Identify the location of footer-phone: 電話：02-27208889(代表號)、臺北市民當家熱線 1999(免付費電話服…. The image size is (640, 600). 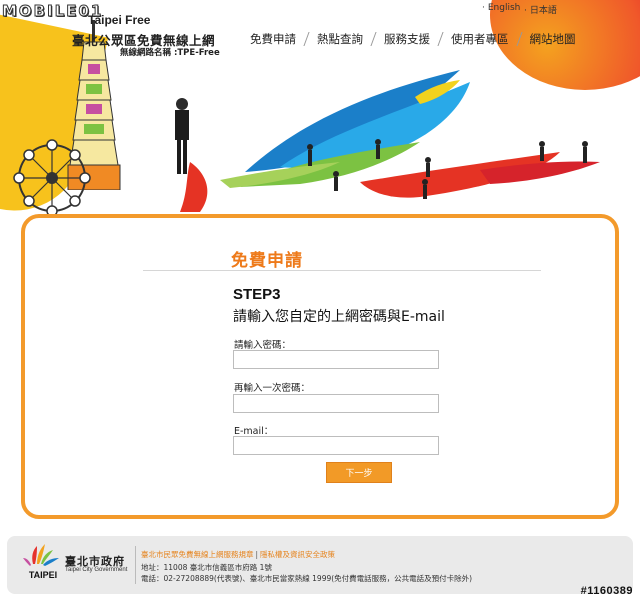
(307, 578).